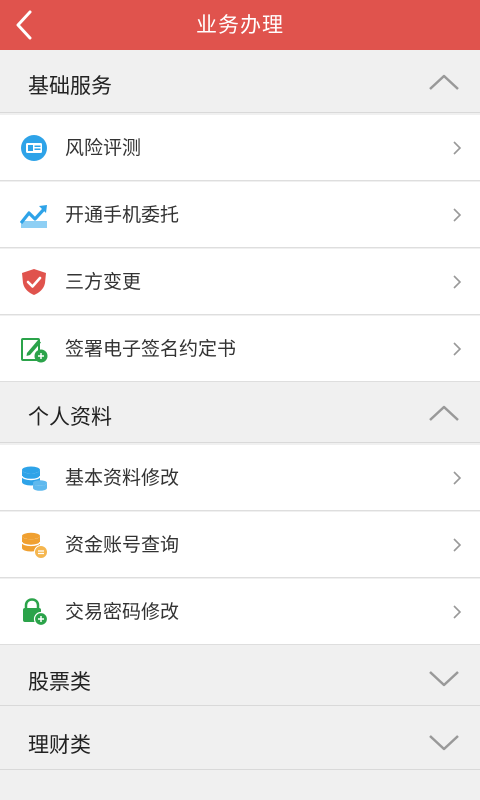 This screenshot has height=800, width=480. I want to click on shield-icon, so click(34, 282).